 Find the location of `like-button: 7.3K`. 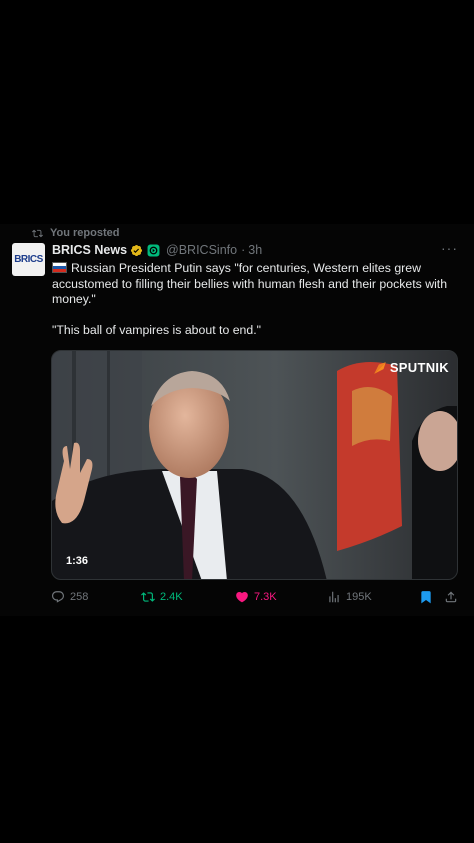

like-button: 7.3K is located at coordinates (256, 597).